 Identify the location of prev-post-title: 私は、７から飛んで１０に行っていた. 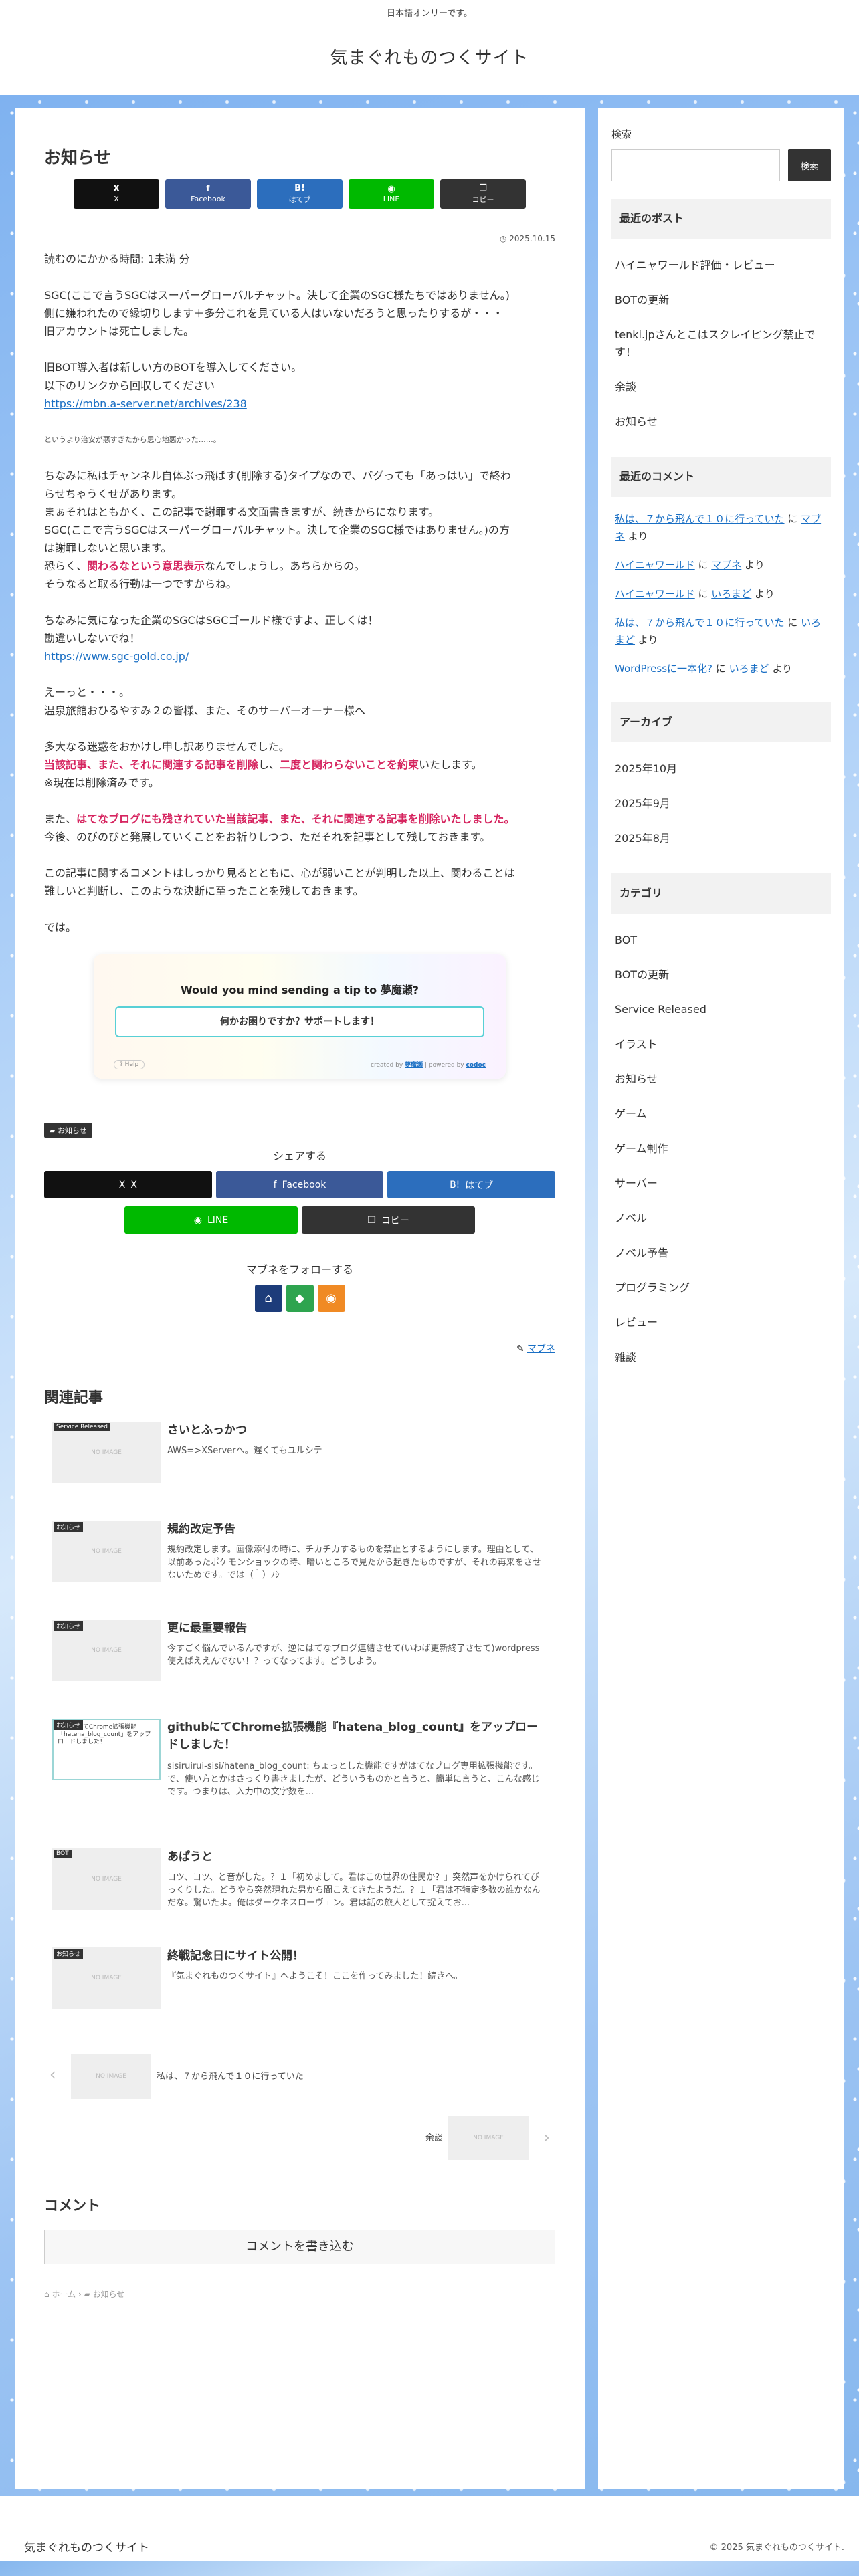
(231, 2077).